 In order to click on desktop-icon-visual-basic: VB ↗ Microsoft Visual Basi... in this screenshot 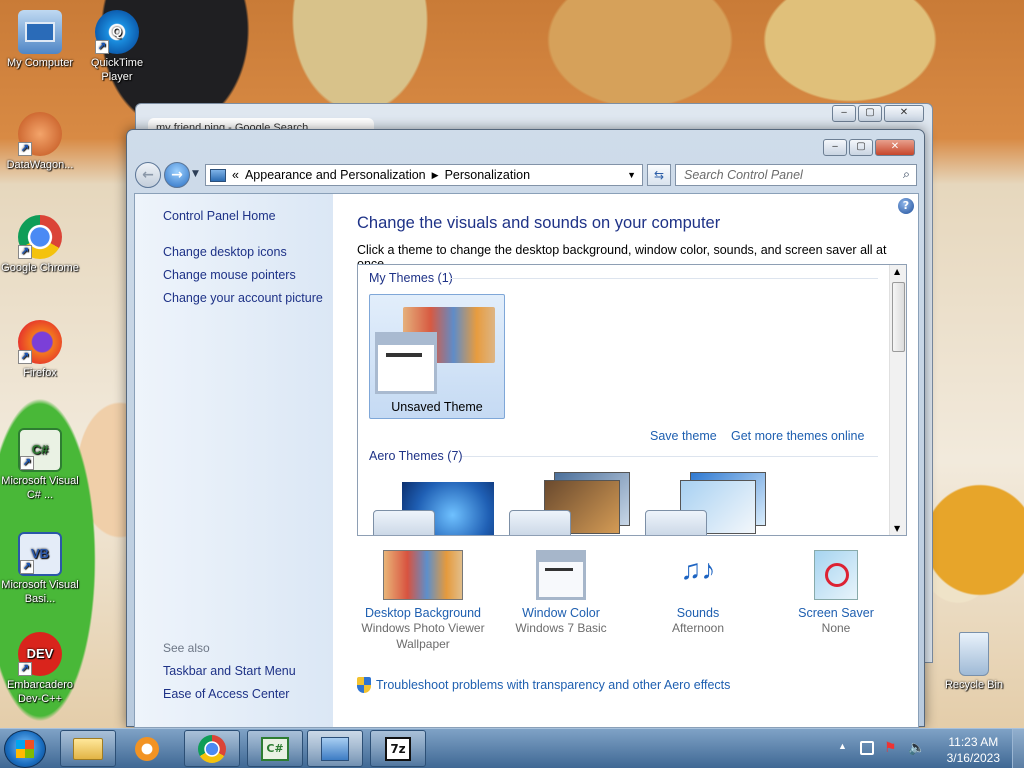, I will do `click(40, 569)`.